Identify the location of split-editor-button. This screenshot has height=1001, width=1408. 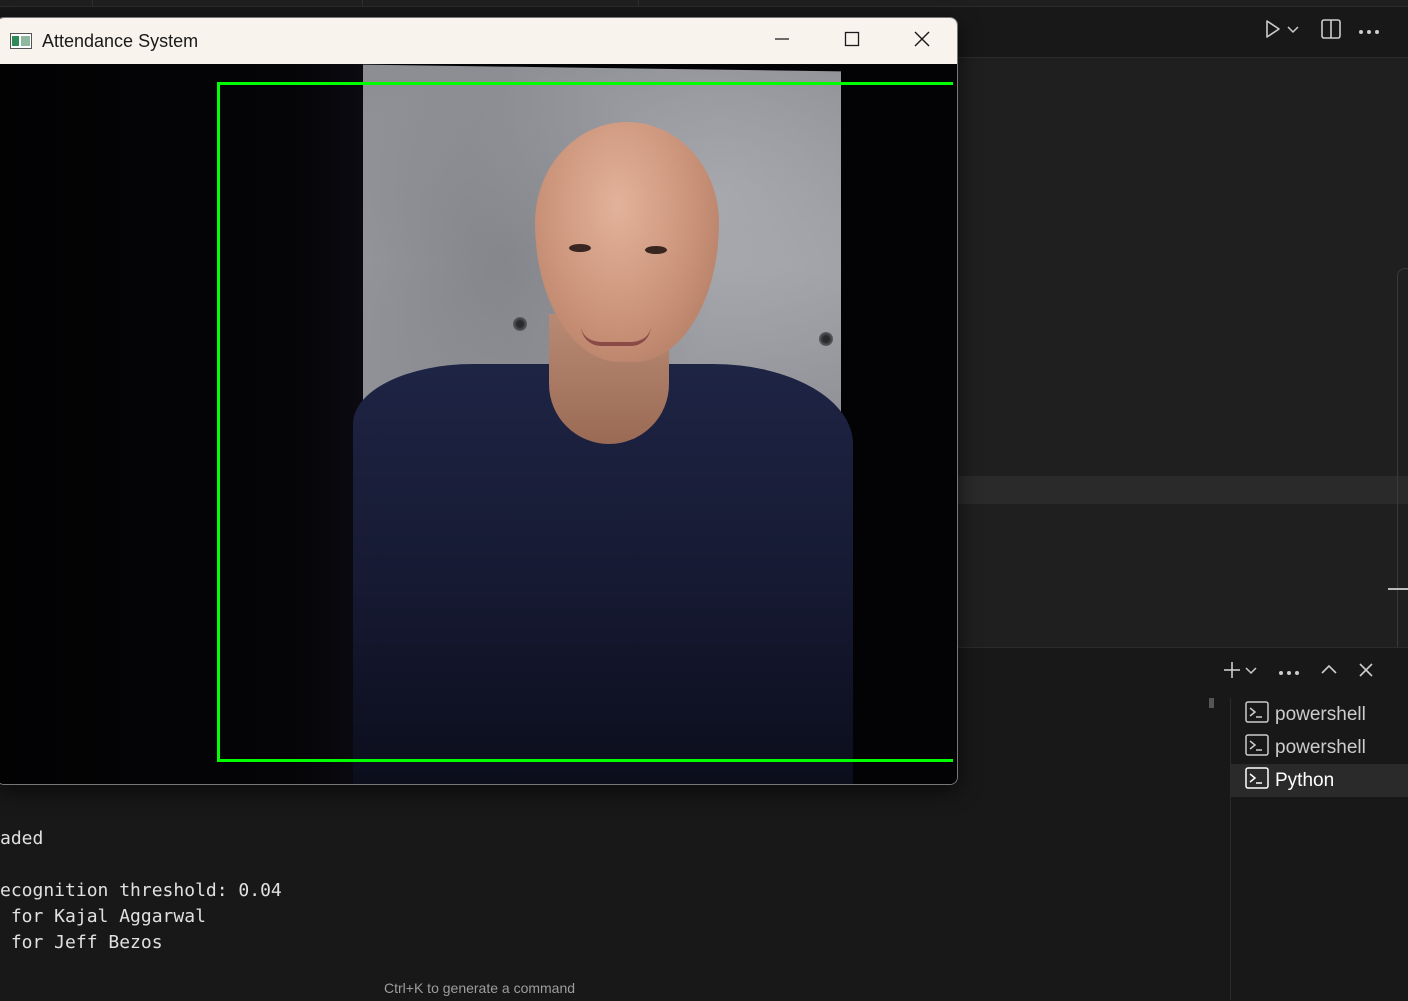
(1331, 31).